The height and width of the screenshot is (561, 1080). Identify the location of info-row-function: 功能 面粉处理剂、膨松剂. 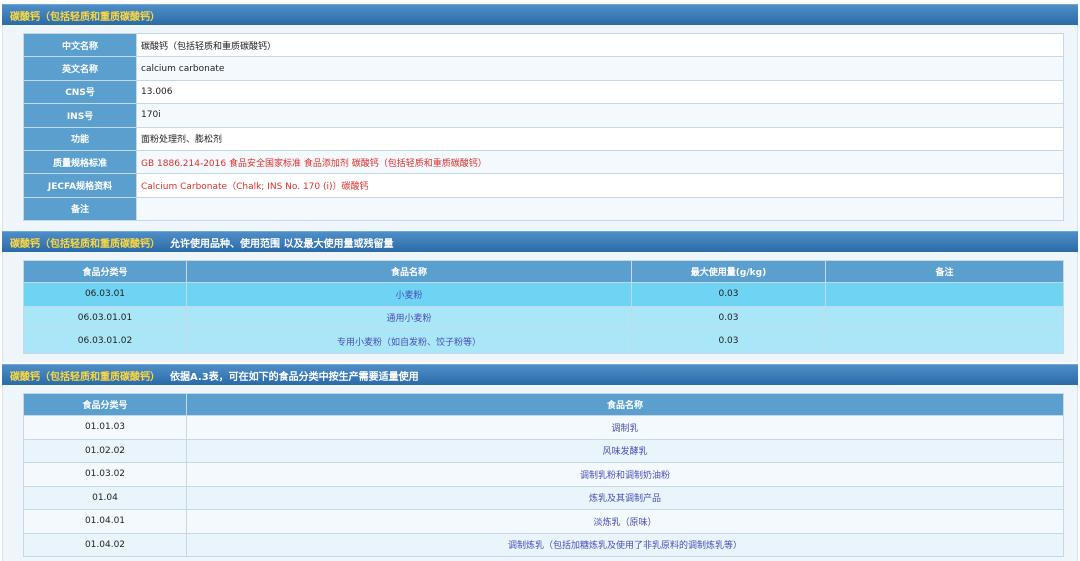
(543, 138).